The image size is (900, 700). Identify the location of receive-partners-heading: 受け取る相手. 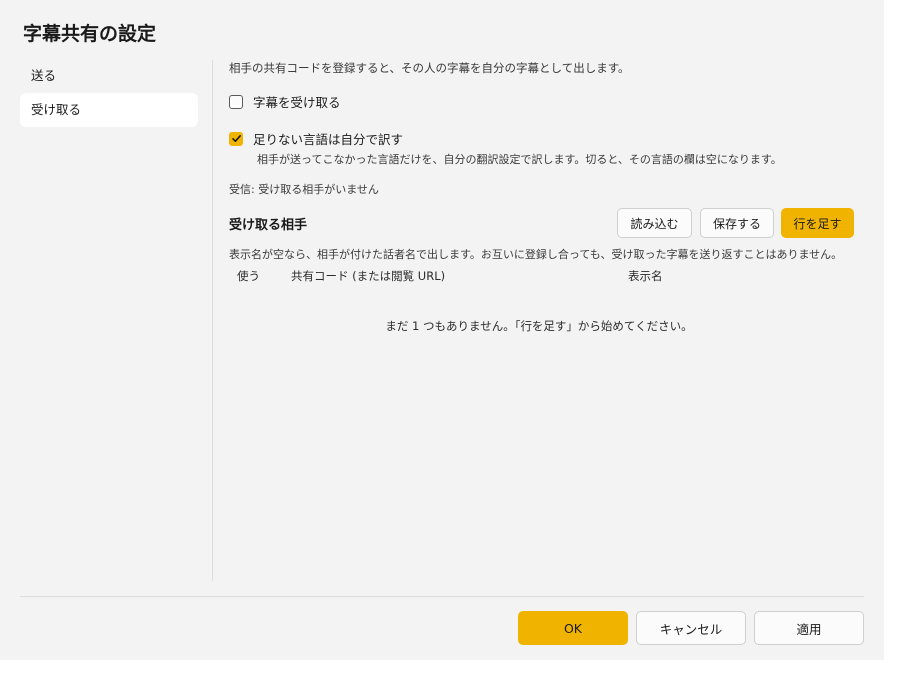
(268, 225).